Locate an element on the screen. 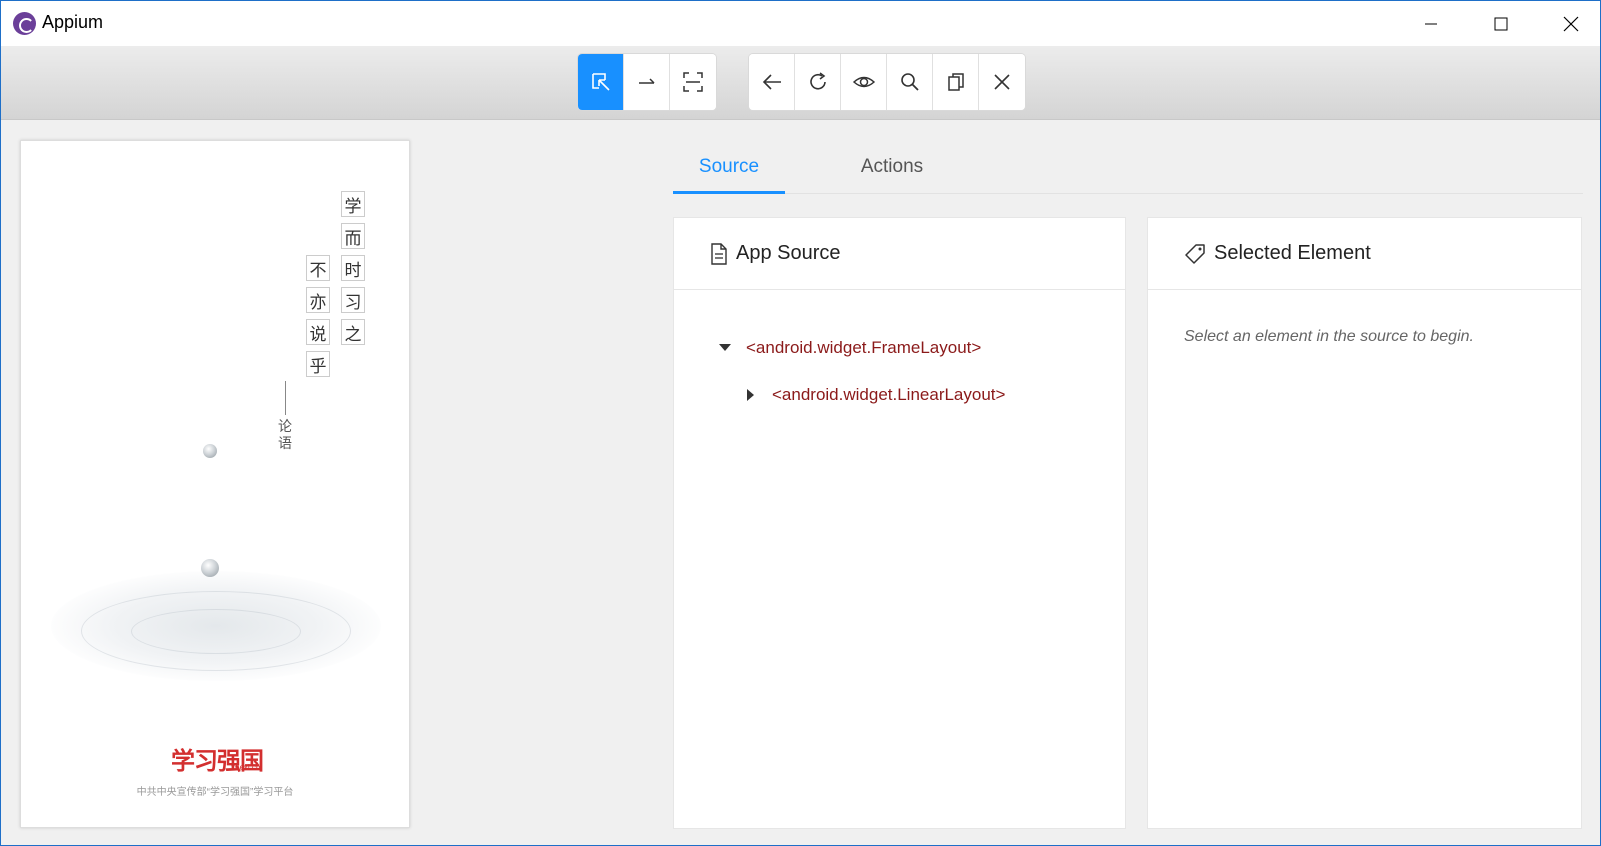 Image resolution: width=1601 pixels, height=846 pixels. appium-logo-icon is located at coordinates (24, 23).